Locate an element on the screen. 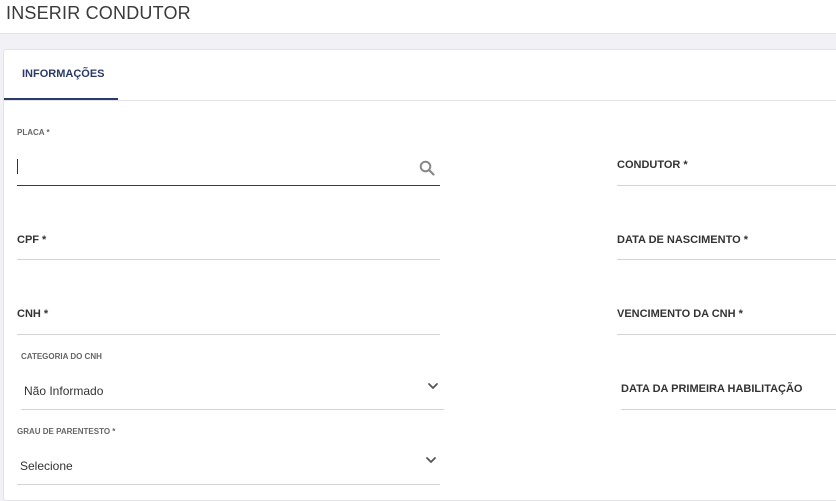 The image size is (836, 501). grau-parentesto-underline is located at coordinates (228, 484).